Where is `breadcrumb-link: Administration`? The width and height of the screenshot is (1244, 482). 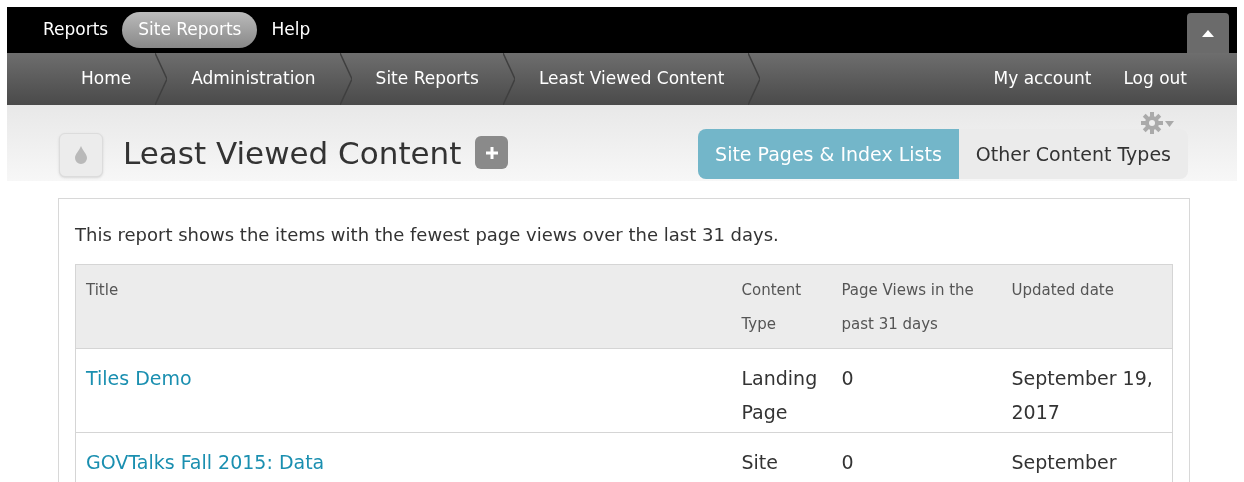
breadcrumb-link: Administration is located at coordinates (253, 79).